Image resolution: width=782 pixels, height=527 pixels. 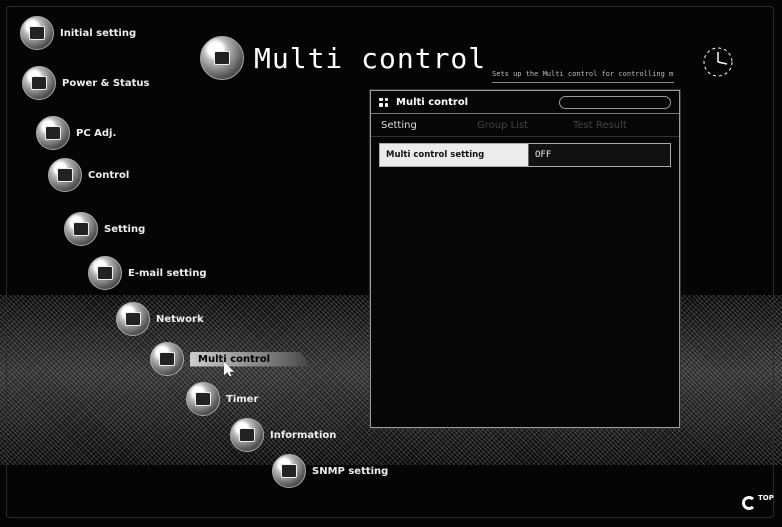 What do you see at coordinates (106, 83) in the screenshot?
I see `menu-label: Power & Status` at bounding box center [106, 83].